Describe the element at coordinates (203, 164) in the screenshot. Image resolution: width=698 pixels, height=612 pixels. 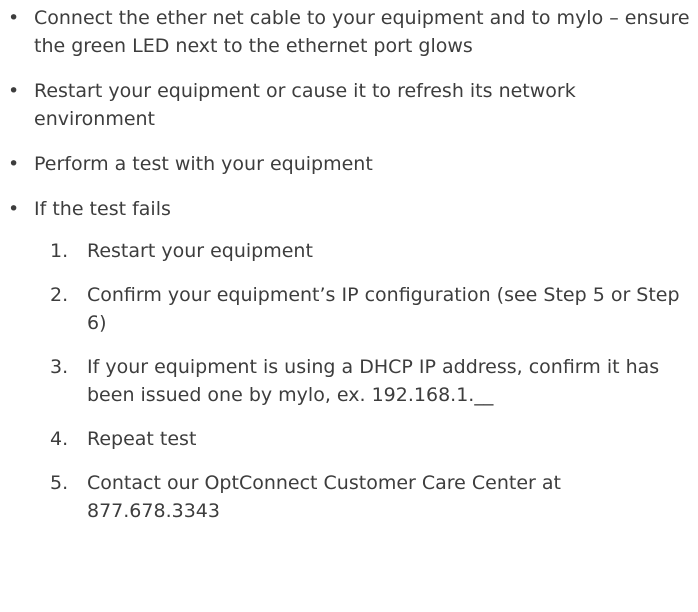
I see `bullet-text: Perform a test with your equipment` at that location.